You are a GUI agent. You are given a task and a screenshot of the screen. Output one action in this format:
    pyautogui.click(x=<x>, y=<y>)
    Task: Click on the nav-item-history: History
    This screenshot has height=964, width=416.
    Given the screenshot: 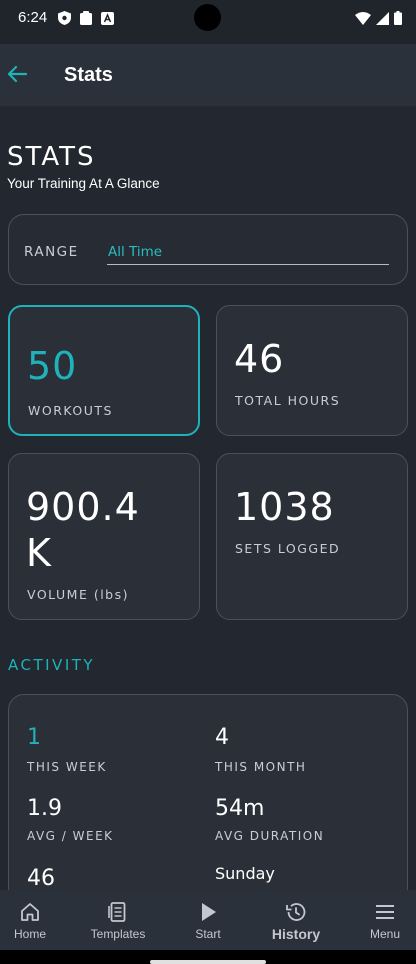 What is the action you would take?
    pyautogui.click(x=296, y=920)
    